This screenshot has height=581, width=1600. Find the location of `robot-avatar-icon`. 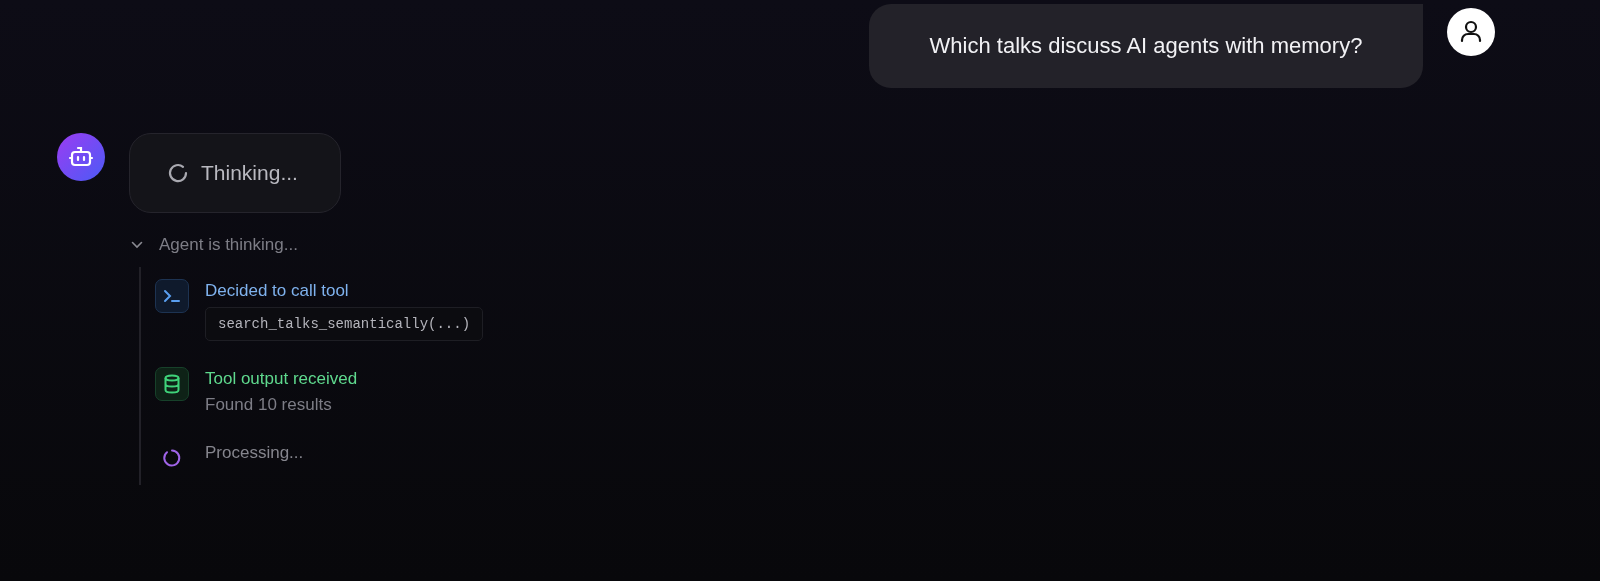

robot-avatar-icon is located at coordinates (81, 157).